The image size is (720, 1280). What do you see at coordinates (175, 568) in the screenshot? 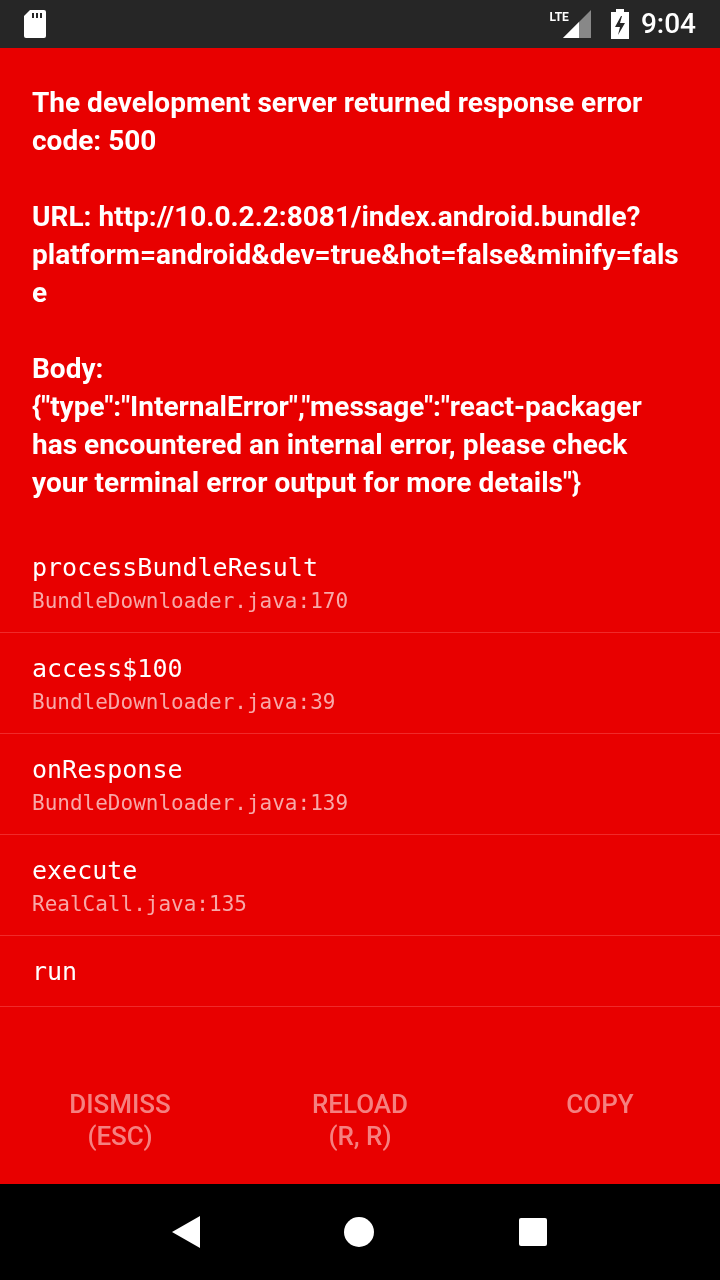
I see `frame-method: processBundleResult` at bounding box center [175, 568].